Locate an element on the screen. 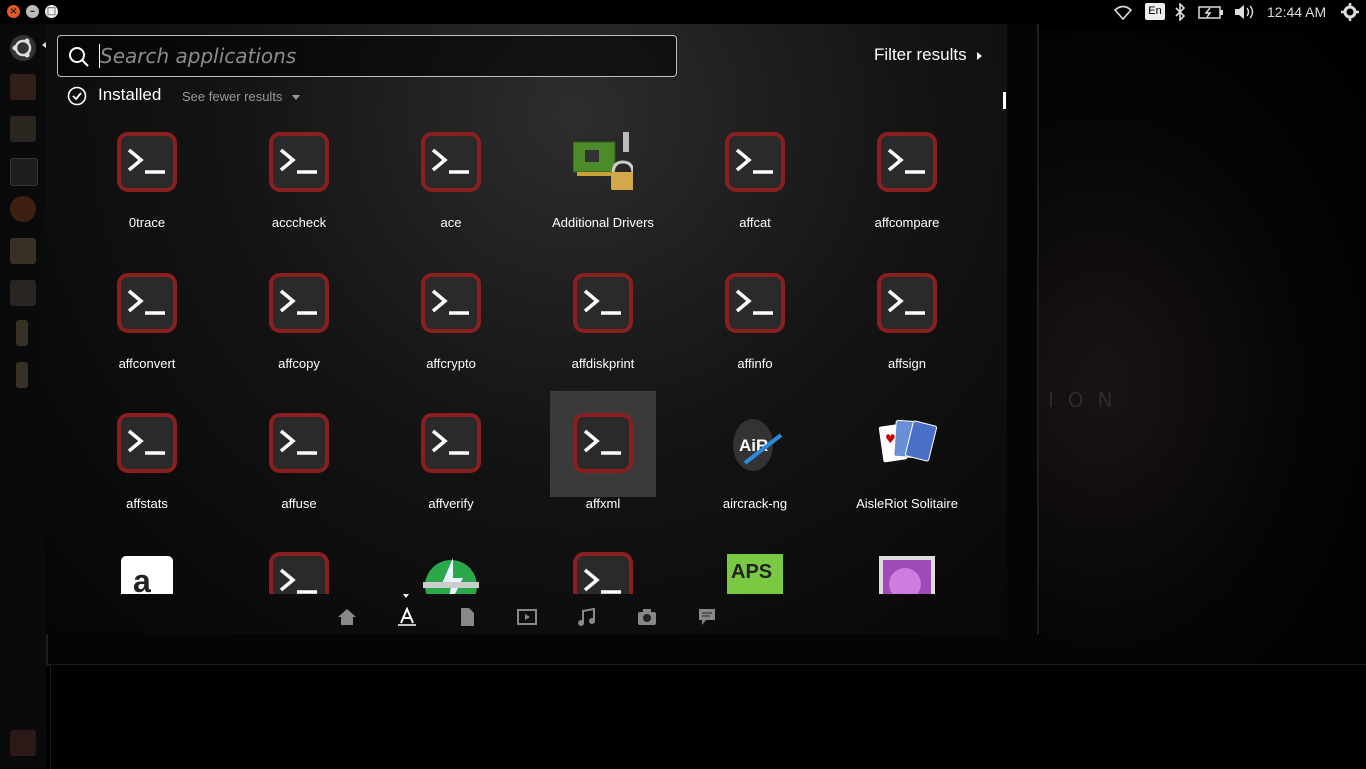 The width and height of the screenshot is (1366, 769). app-tile: affuse is located at coordinates (299, 451).